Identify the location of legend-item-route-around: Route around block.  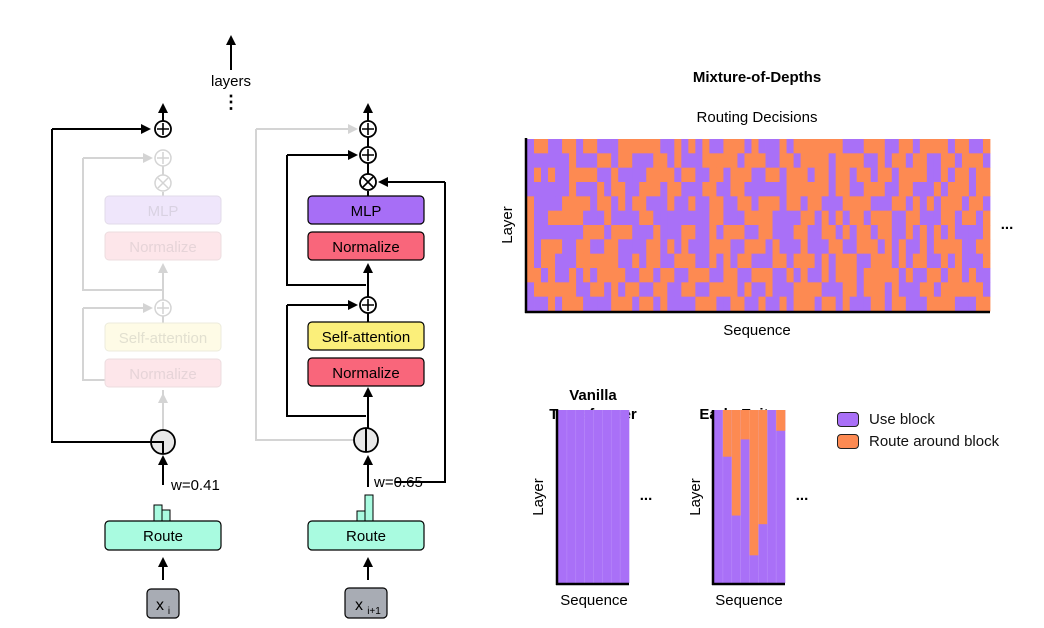
(918, 441).